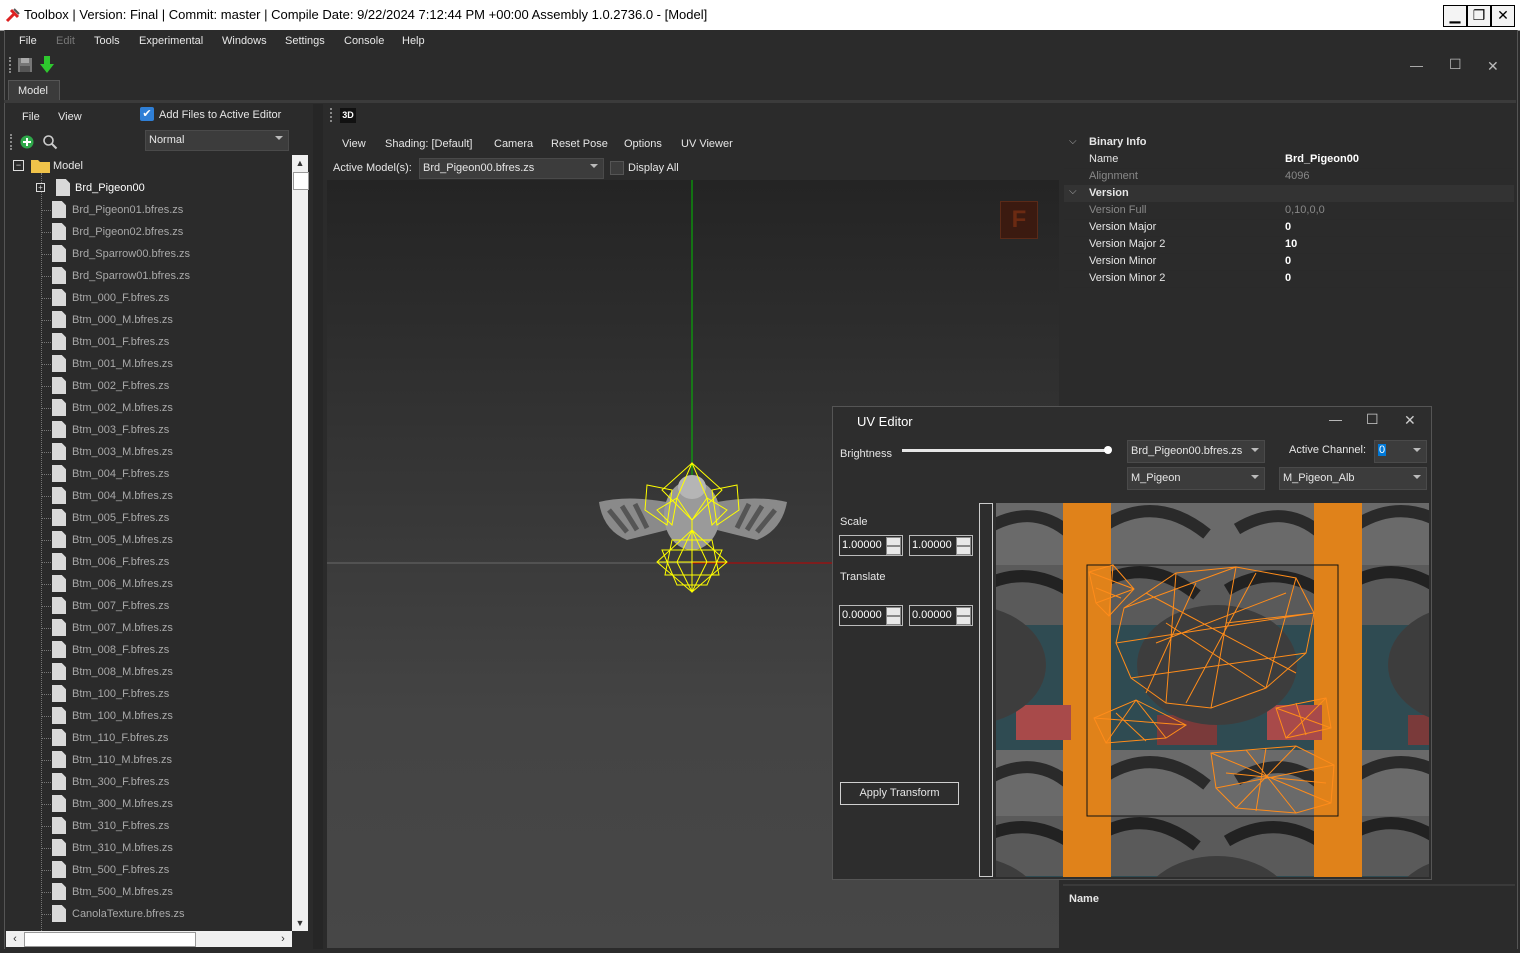 The image size is (1520, 953). I want to click on scroll-right-icon: ›, so click(283, 939).